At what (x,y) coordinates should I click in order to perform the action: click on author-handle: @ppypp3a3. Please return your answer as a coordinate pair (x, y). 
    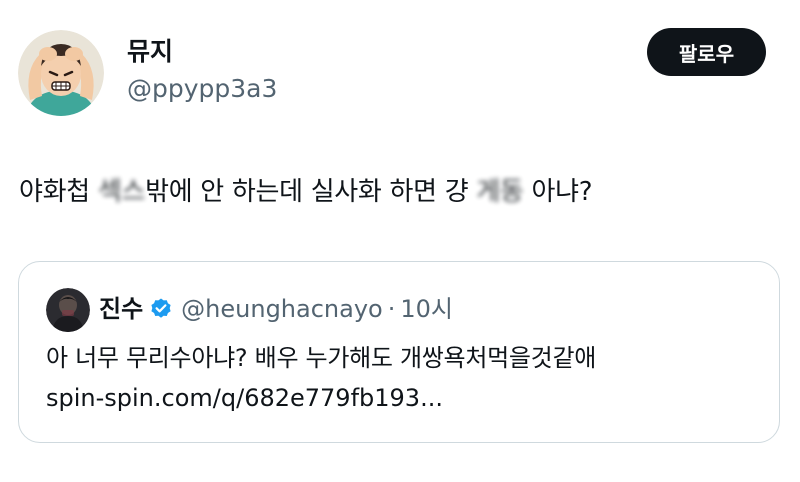
    Looking at the image, I should click on (202, 89).